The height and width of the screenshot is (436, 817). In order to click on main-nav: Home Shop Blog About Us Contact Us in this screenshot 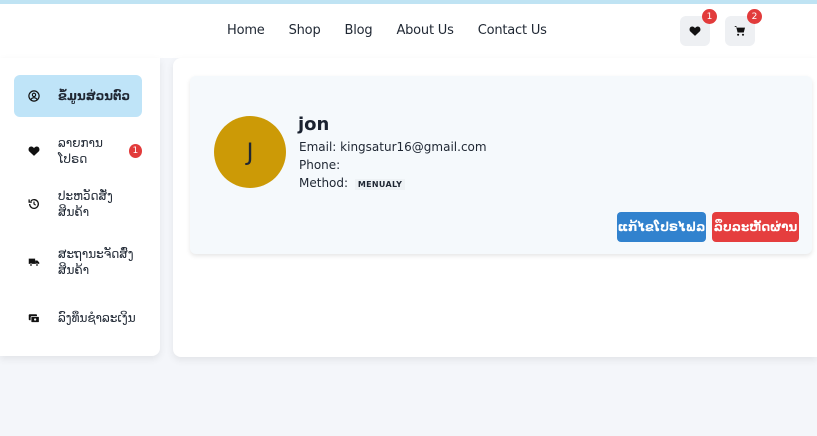, I will do `click(399, 30)`.